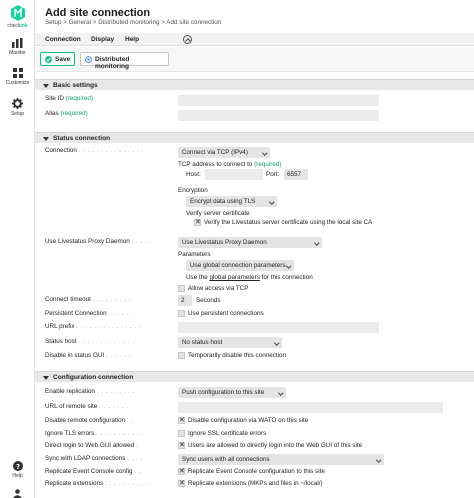  Describe the element at coordinates (17, 26) in the screenshot. I see `logo-text: checkmk` at that location.